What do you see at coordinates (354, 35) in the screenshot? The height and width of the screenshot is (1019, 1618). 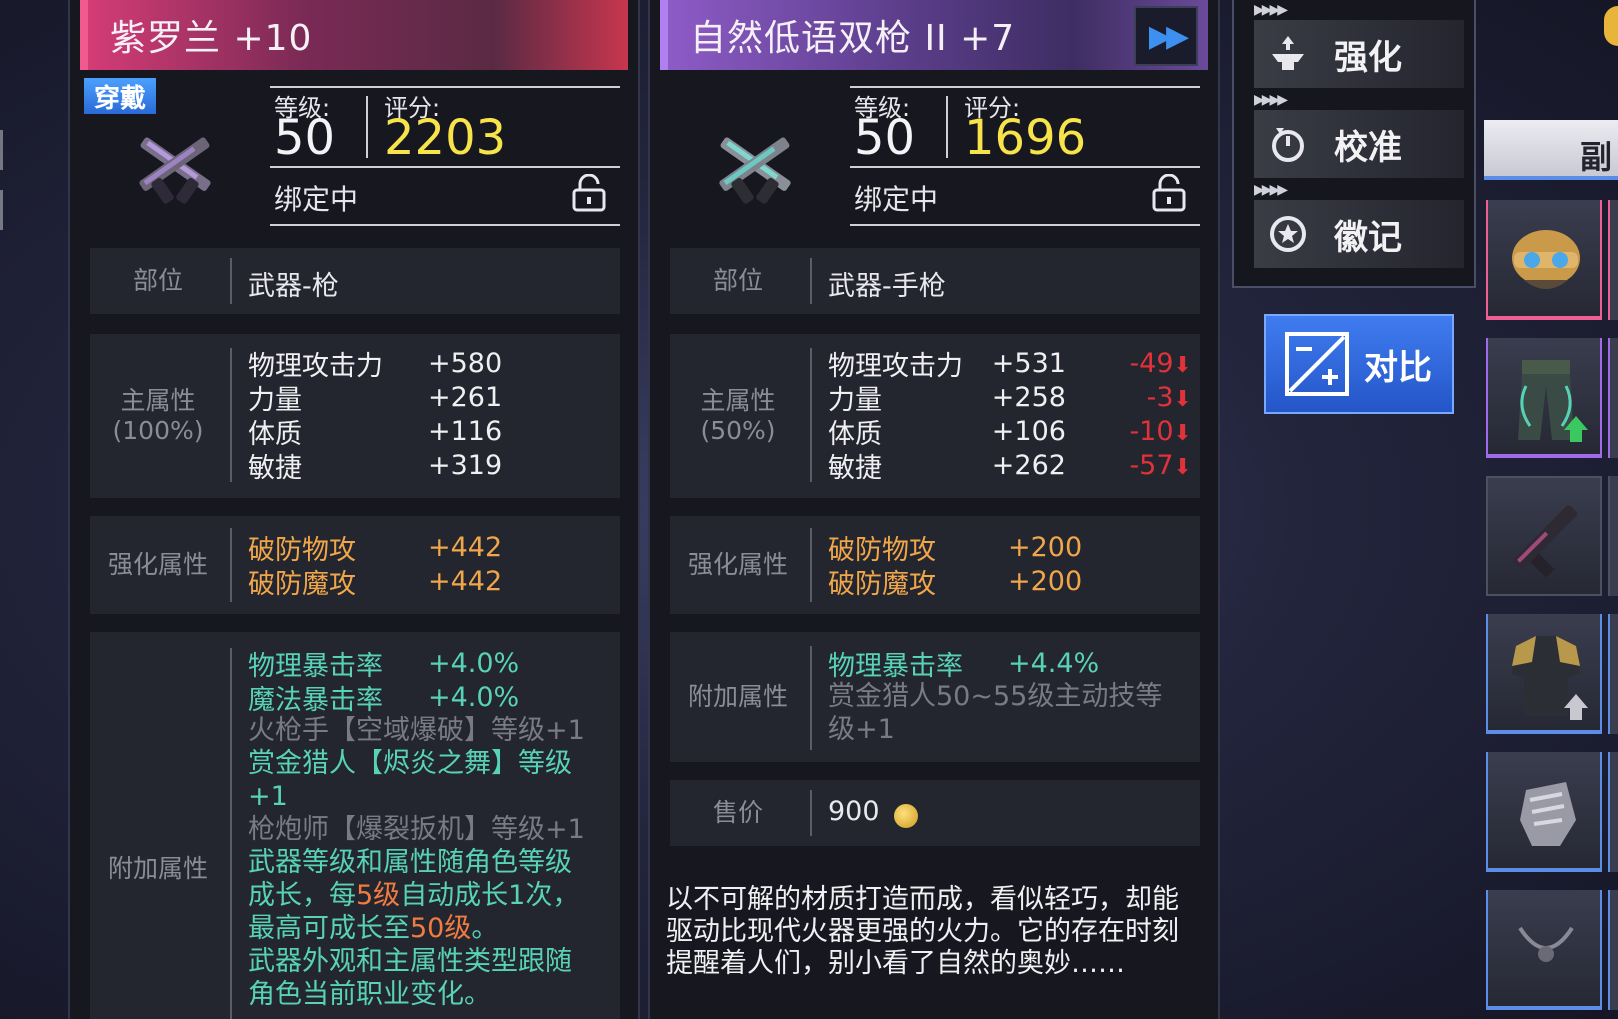 I see `item-header: 紫罗兰 +10` at bounding box center [354, 35].